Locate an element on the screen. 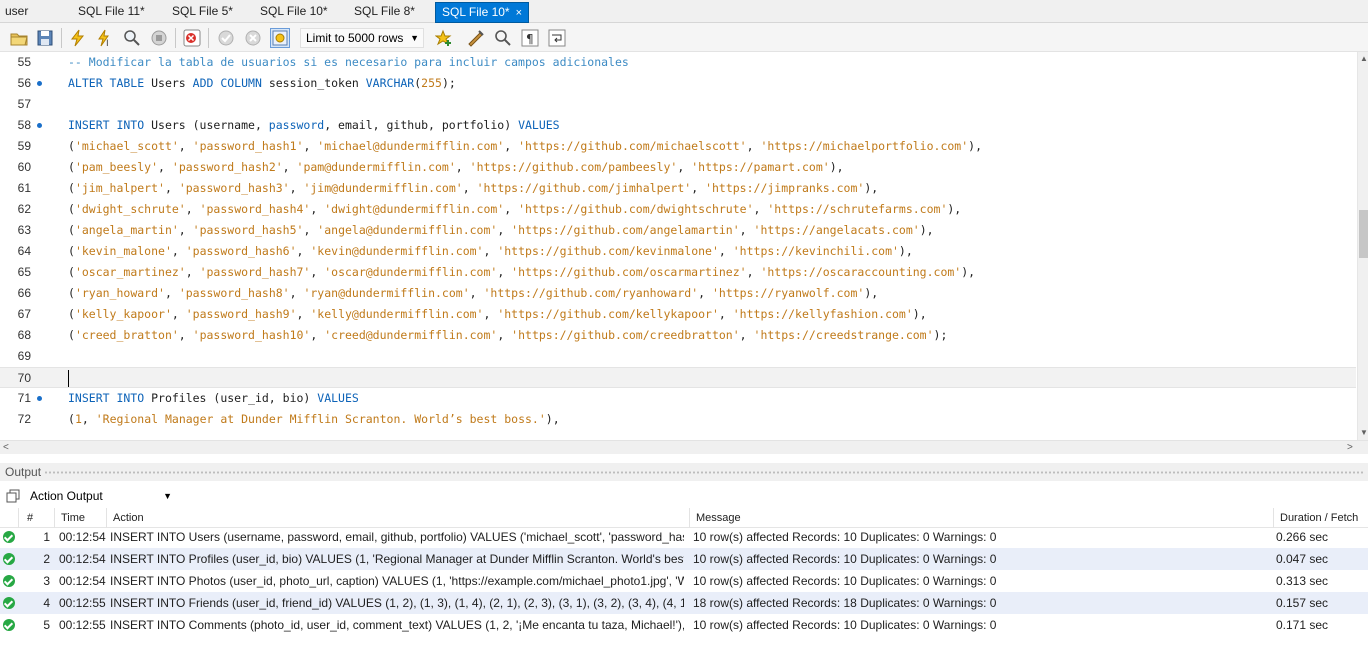  cell-number: 5 is located at coordinates (46, 625).